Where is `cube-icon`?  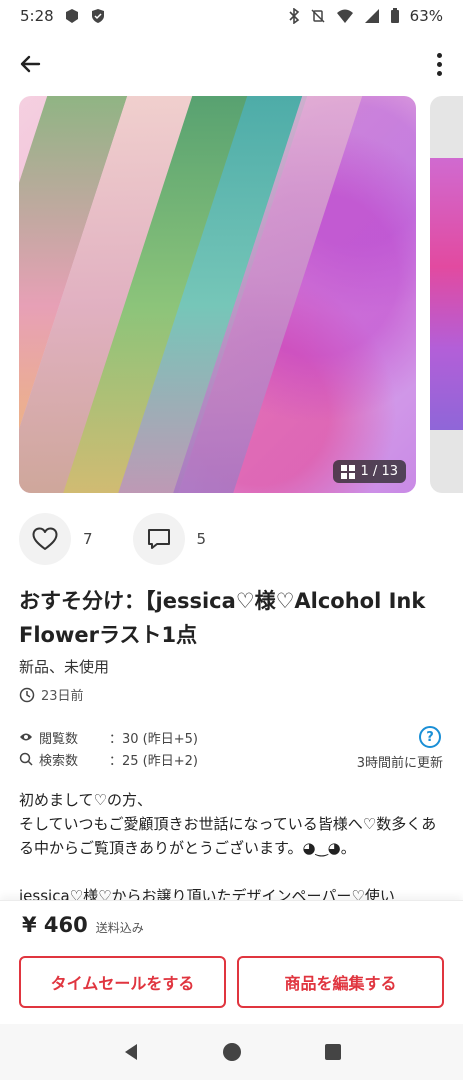 cube-icon is located at coordinates (71, 16).